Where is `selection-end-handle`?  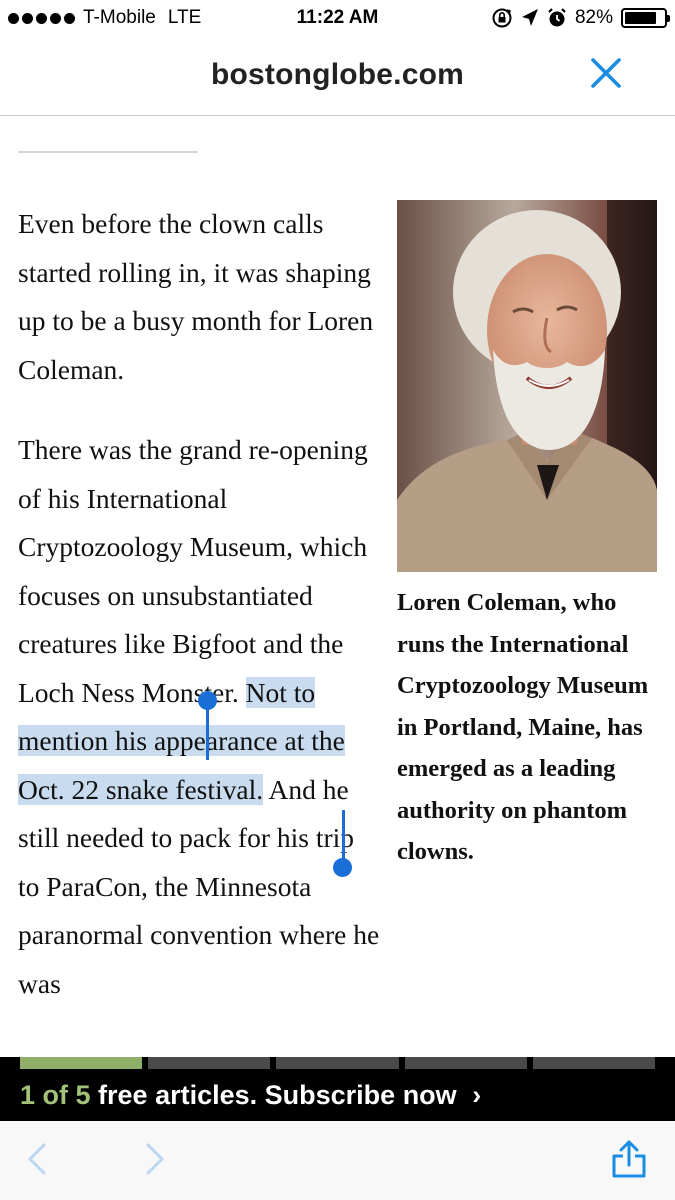
selection-end-handle is located at coordinates (342, 867).